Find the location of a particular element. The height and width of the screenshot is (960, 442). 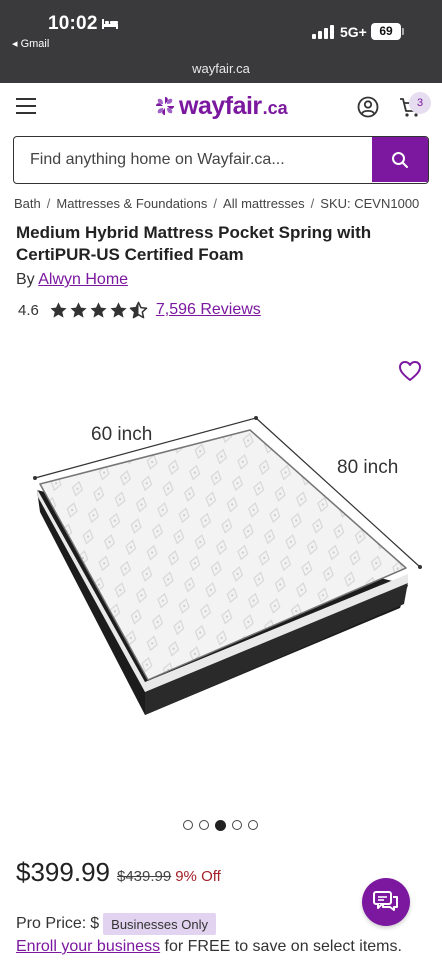

account-icon is located at coordinates (368, 107).